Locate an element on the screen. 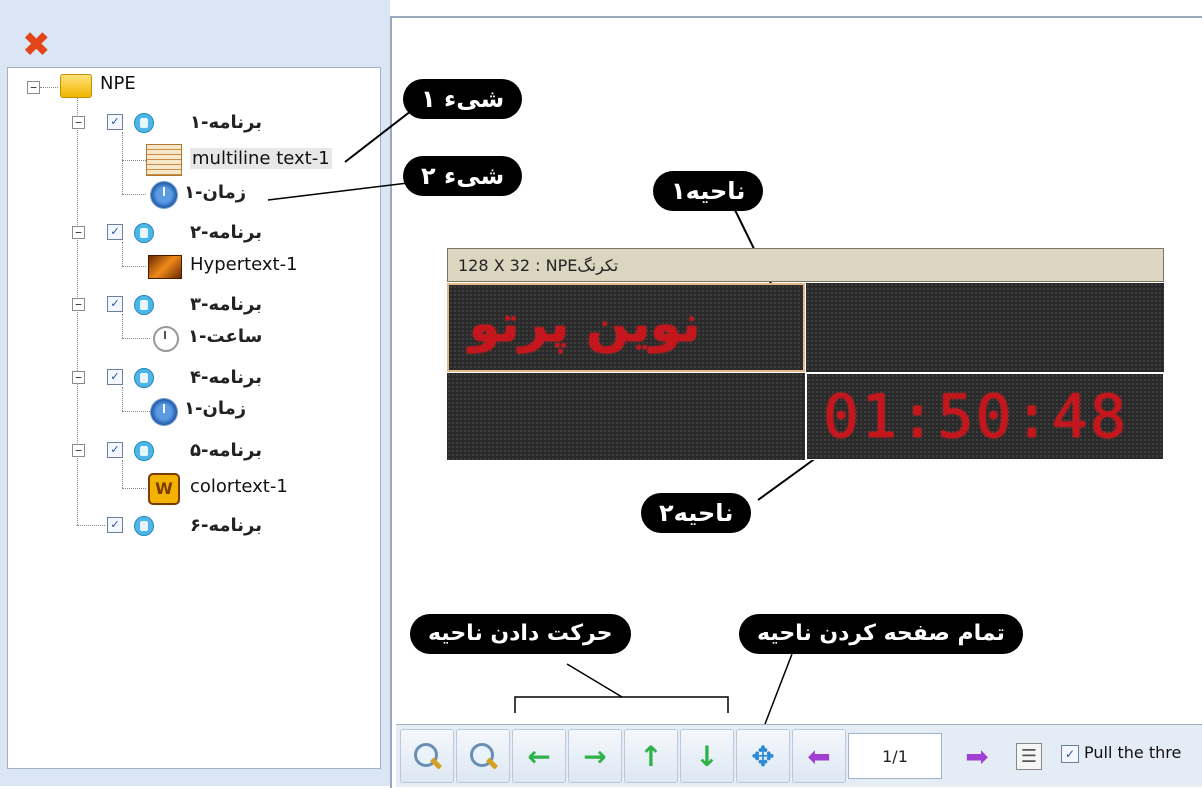 The width and height of the screenshot is (1202, 788). folder-icon is located at coordinates (76, 86).